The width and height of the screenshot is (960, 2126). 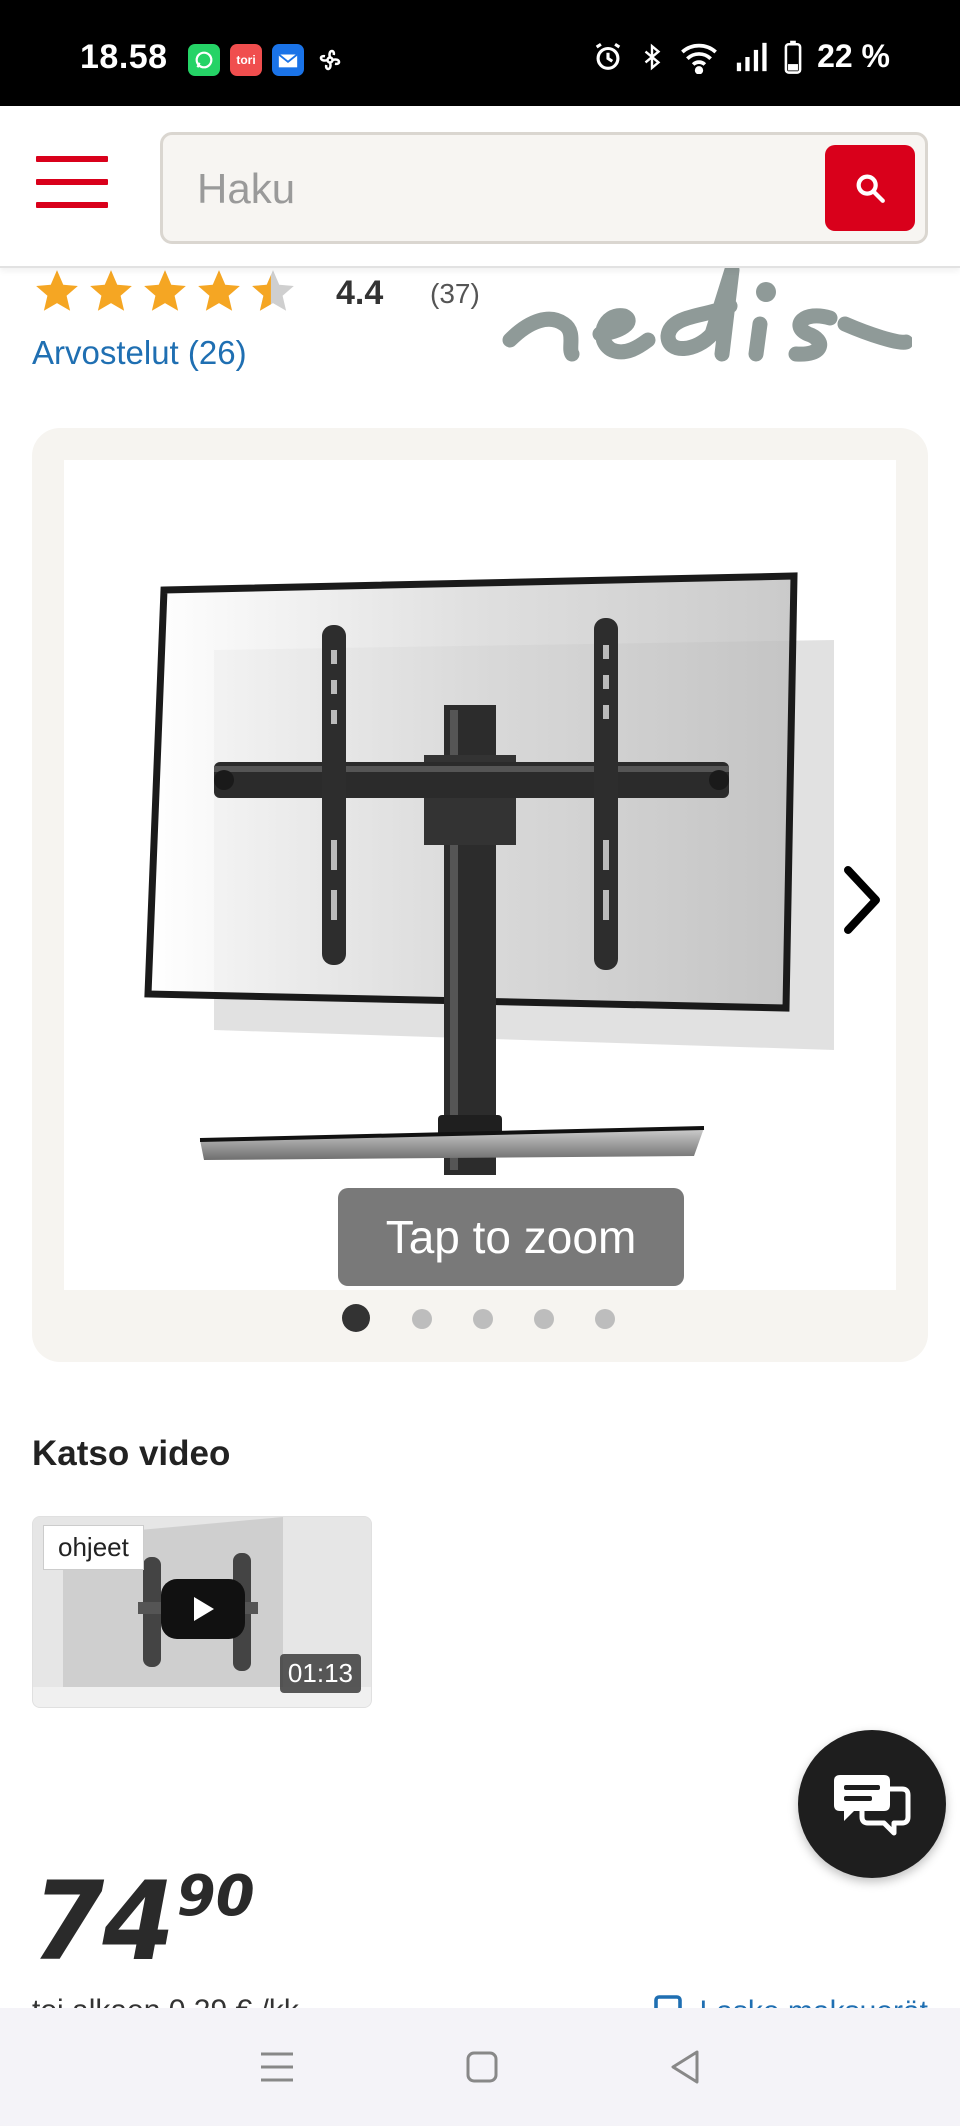 I want to click on tori-icon: tori, so click(x=246, y=60).